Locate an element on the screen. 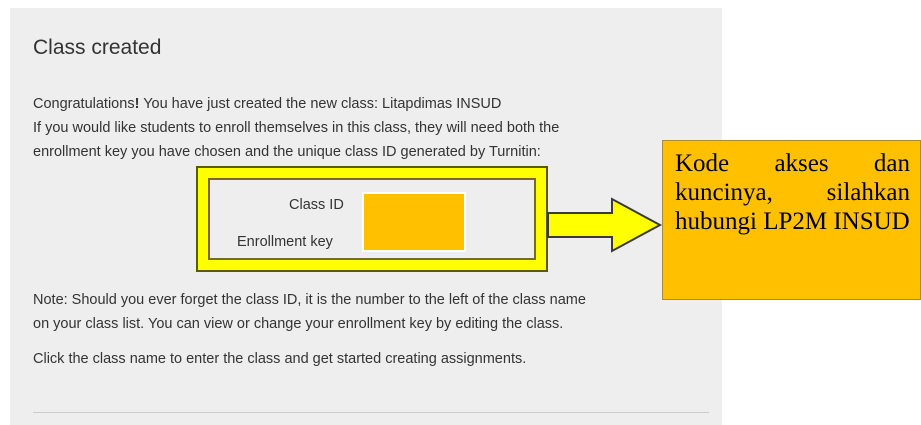 This screenshot has height=425, width=921. redacted-credentials is located at coordinates (414, 222).